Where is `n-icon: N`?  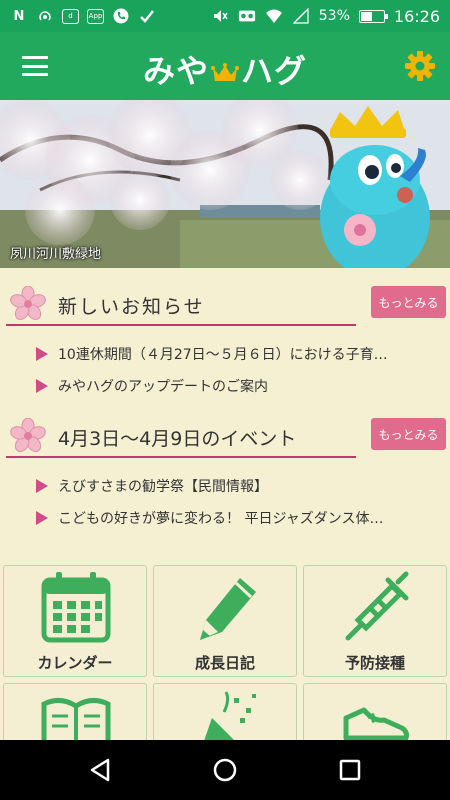 n-icon: N is located at coordinates (19, 16).